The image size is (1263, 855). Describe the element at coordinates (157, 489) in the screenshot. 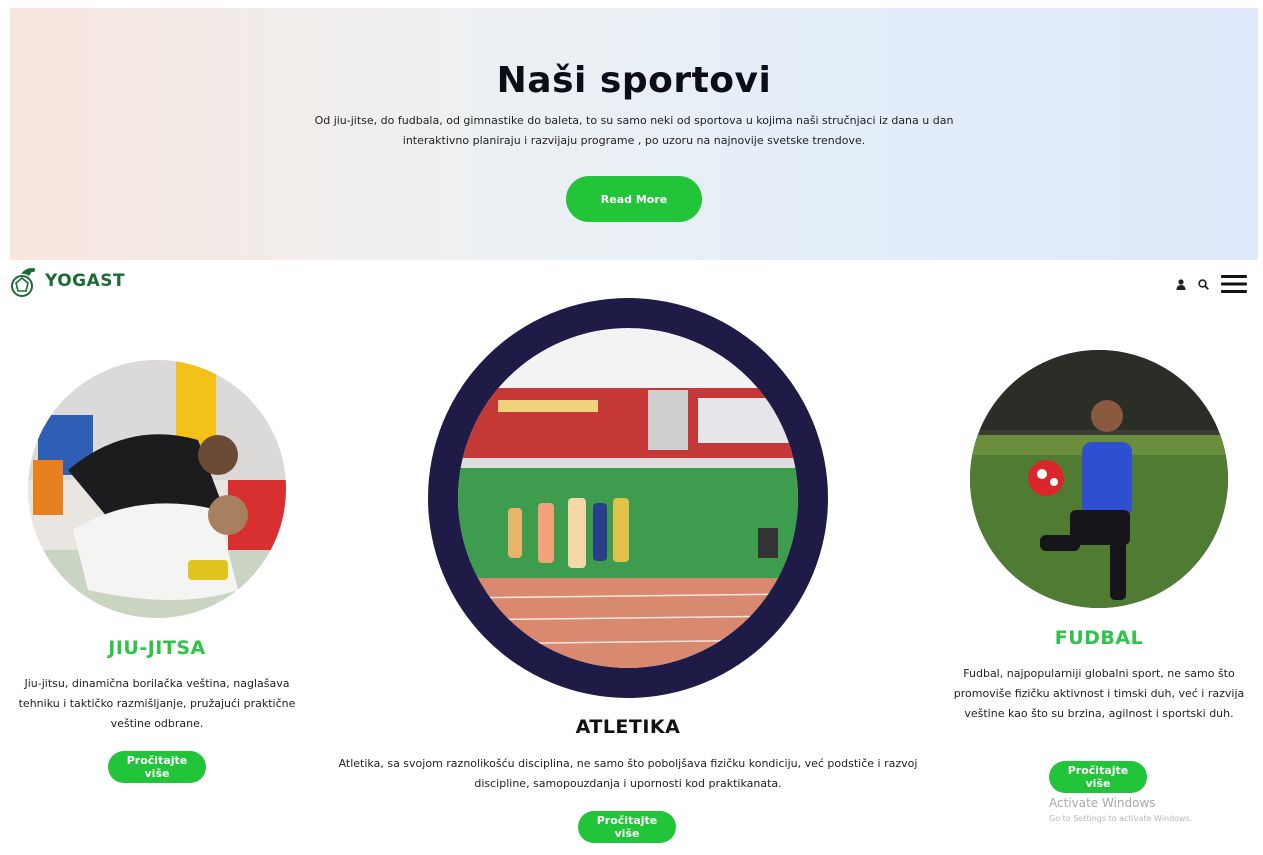

I see `jiu-jitsa-image` at that location.